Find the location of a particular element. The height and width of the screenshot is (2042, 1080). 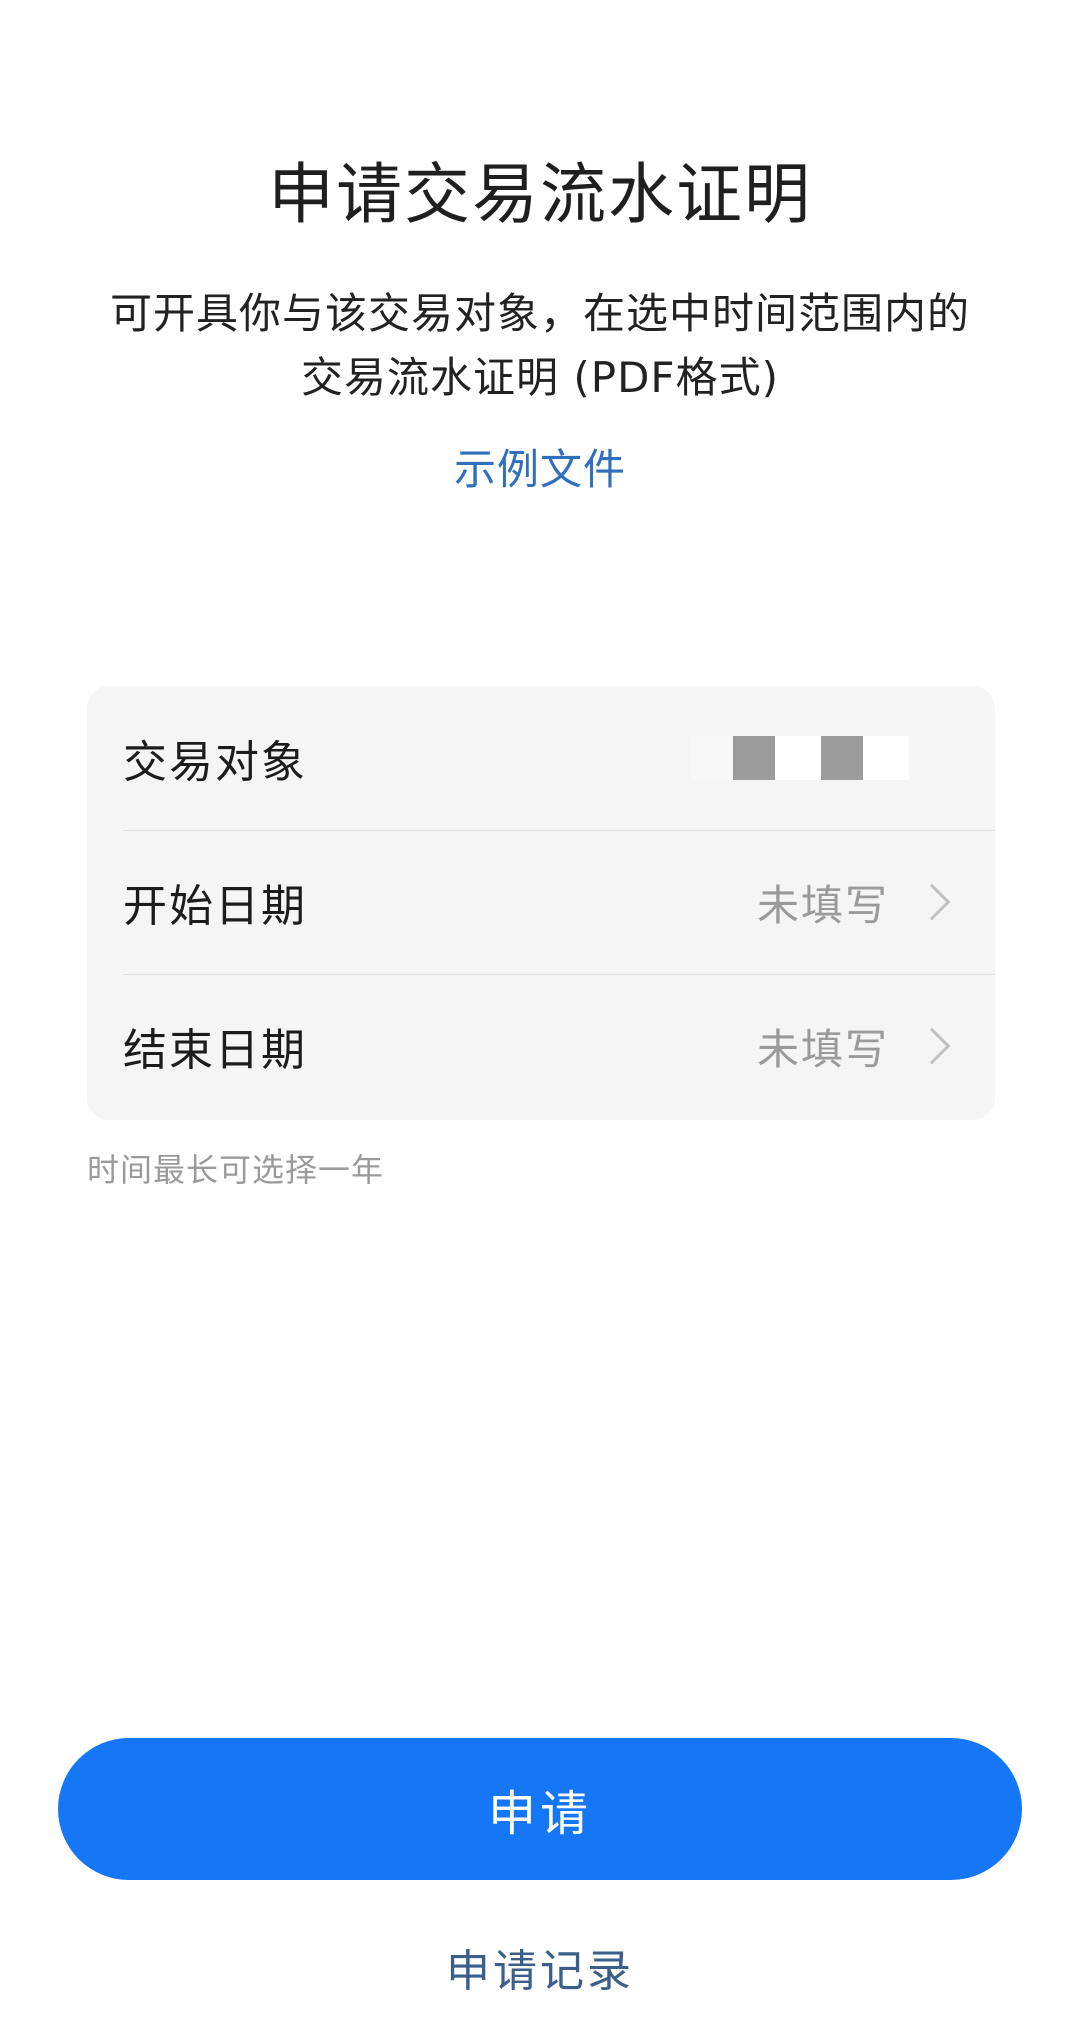

application-records-link: 申请记录 is located at coordinates (540, 1972).